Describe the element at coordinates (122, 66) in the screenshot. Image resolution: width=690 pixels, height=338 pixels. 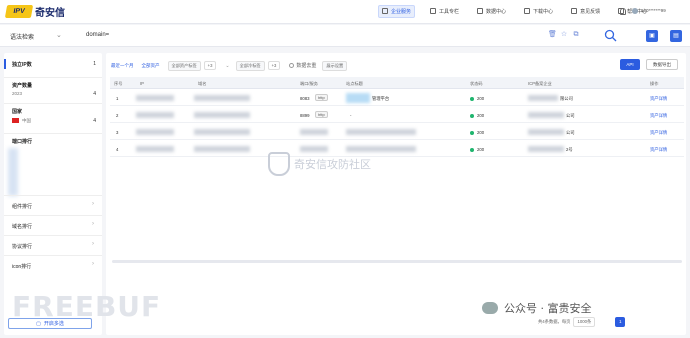
I see `time-range-filter: 最近一个月` at that location.